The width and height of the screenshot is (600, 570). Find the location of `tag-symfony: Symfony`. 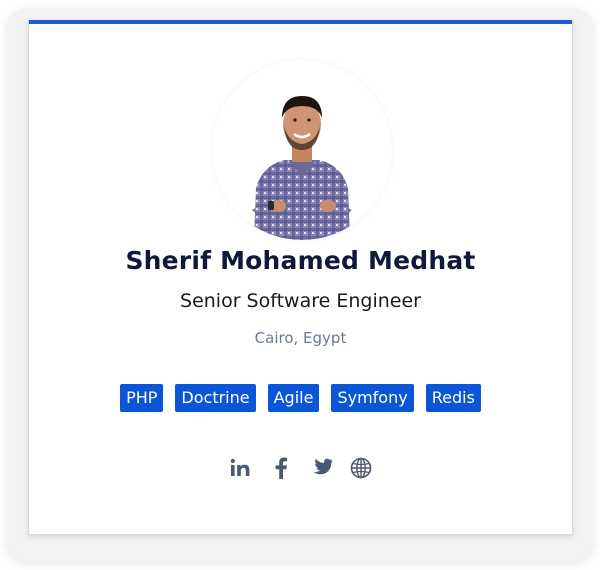

tag-symfony: Symfony is located at coordinates (372, 398).